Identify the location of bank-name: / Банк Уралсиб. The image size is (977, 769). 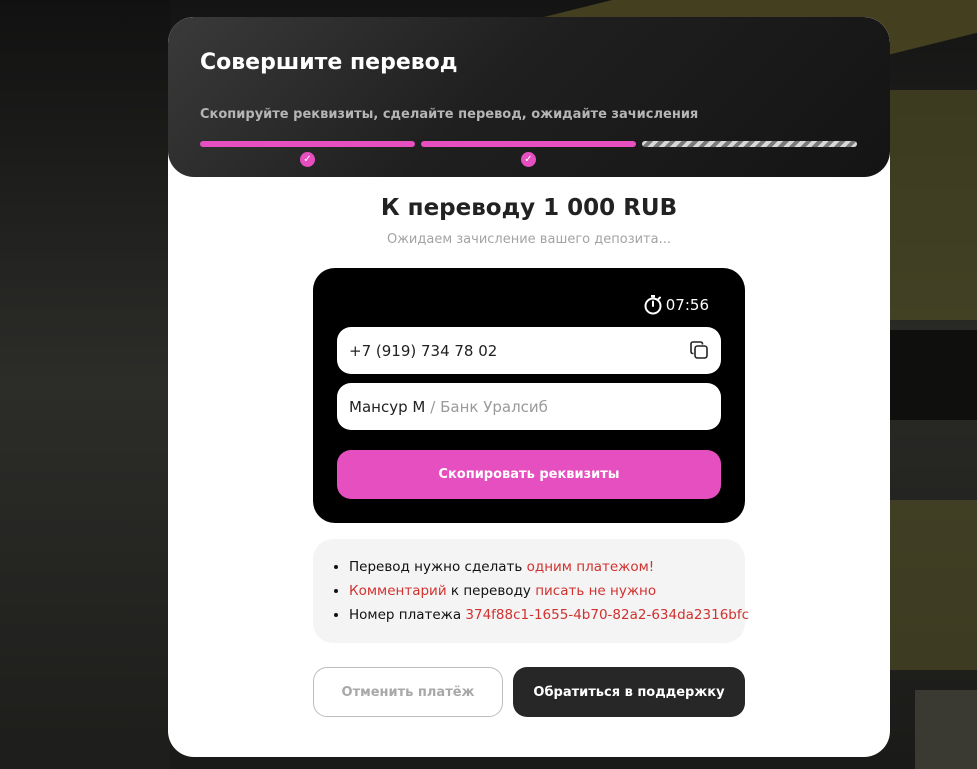
(489, 406).